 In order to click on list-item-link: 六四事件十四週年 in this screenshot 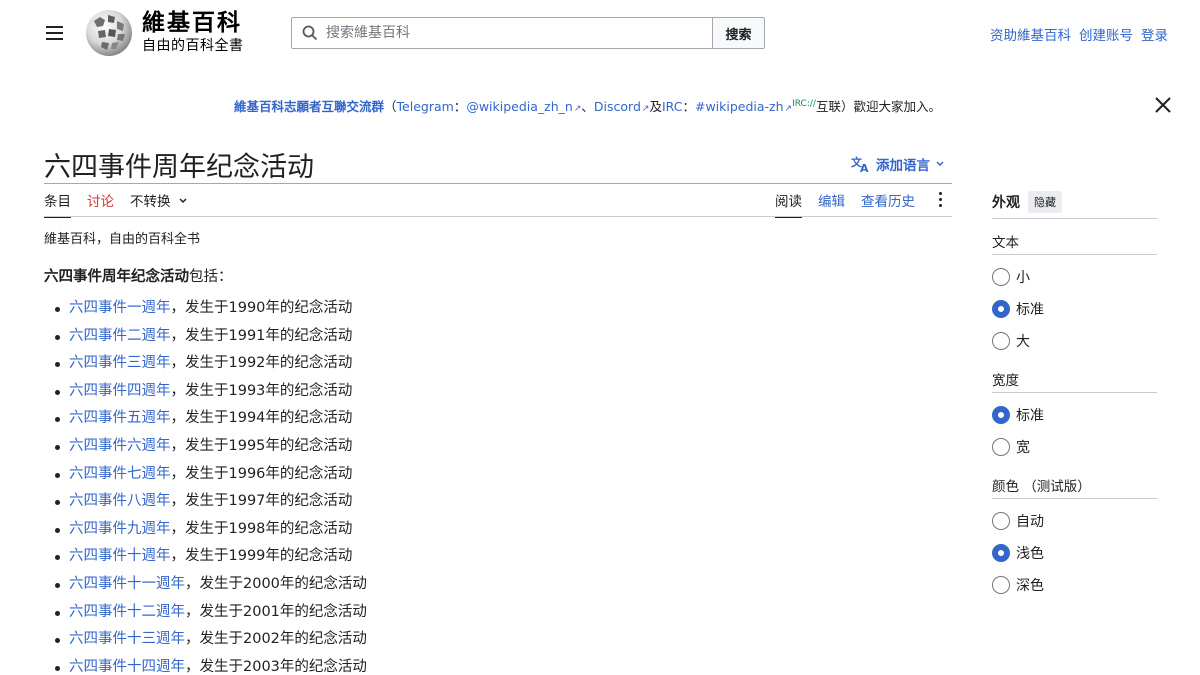, I will do `click(127, 667)`.